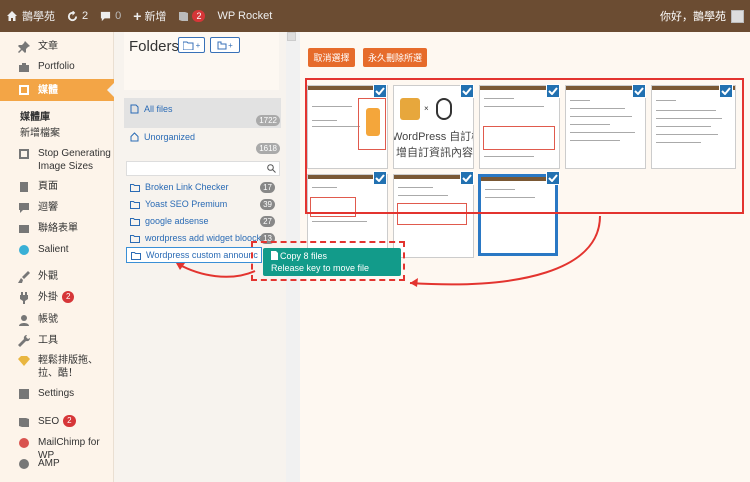 This screenshot has width=750, height=482. Describe the element at coordinates (388, 251) in the screenshot. I see `annotation-arrows` at that location.